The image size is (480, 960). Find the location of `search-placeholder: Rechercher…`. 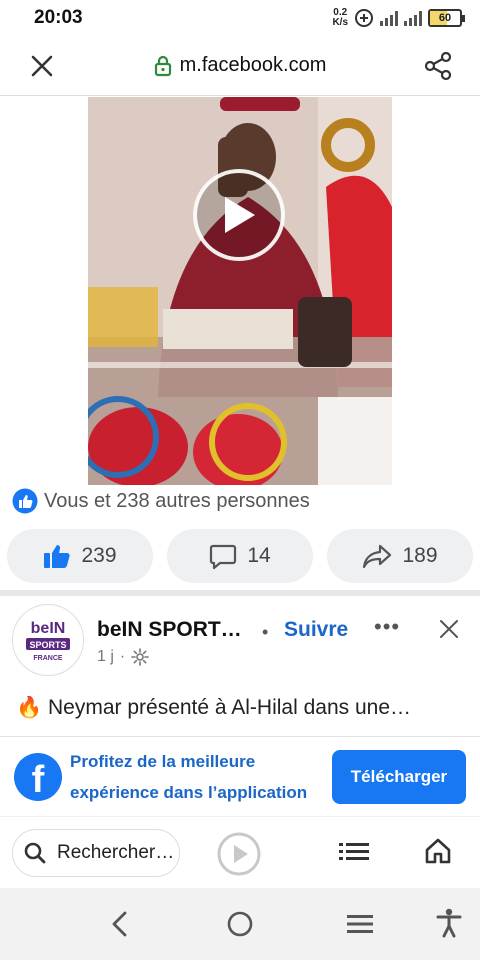

search-placeholder: Rechercher… is located at coordinates (116, 852).